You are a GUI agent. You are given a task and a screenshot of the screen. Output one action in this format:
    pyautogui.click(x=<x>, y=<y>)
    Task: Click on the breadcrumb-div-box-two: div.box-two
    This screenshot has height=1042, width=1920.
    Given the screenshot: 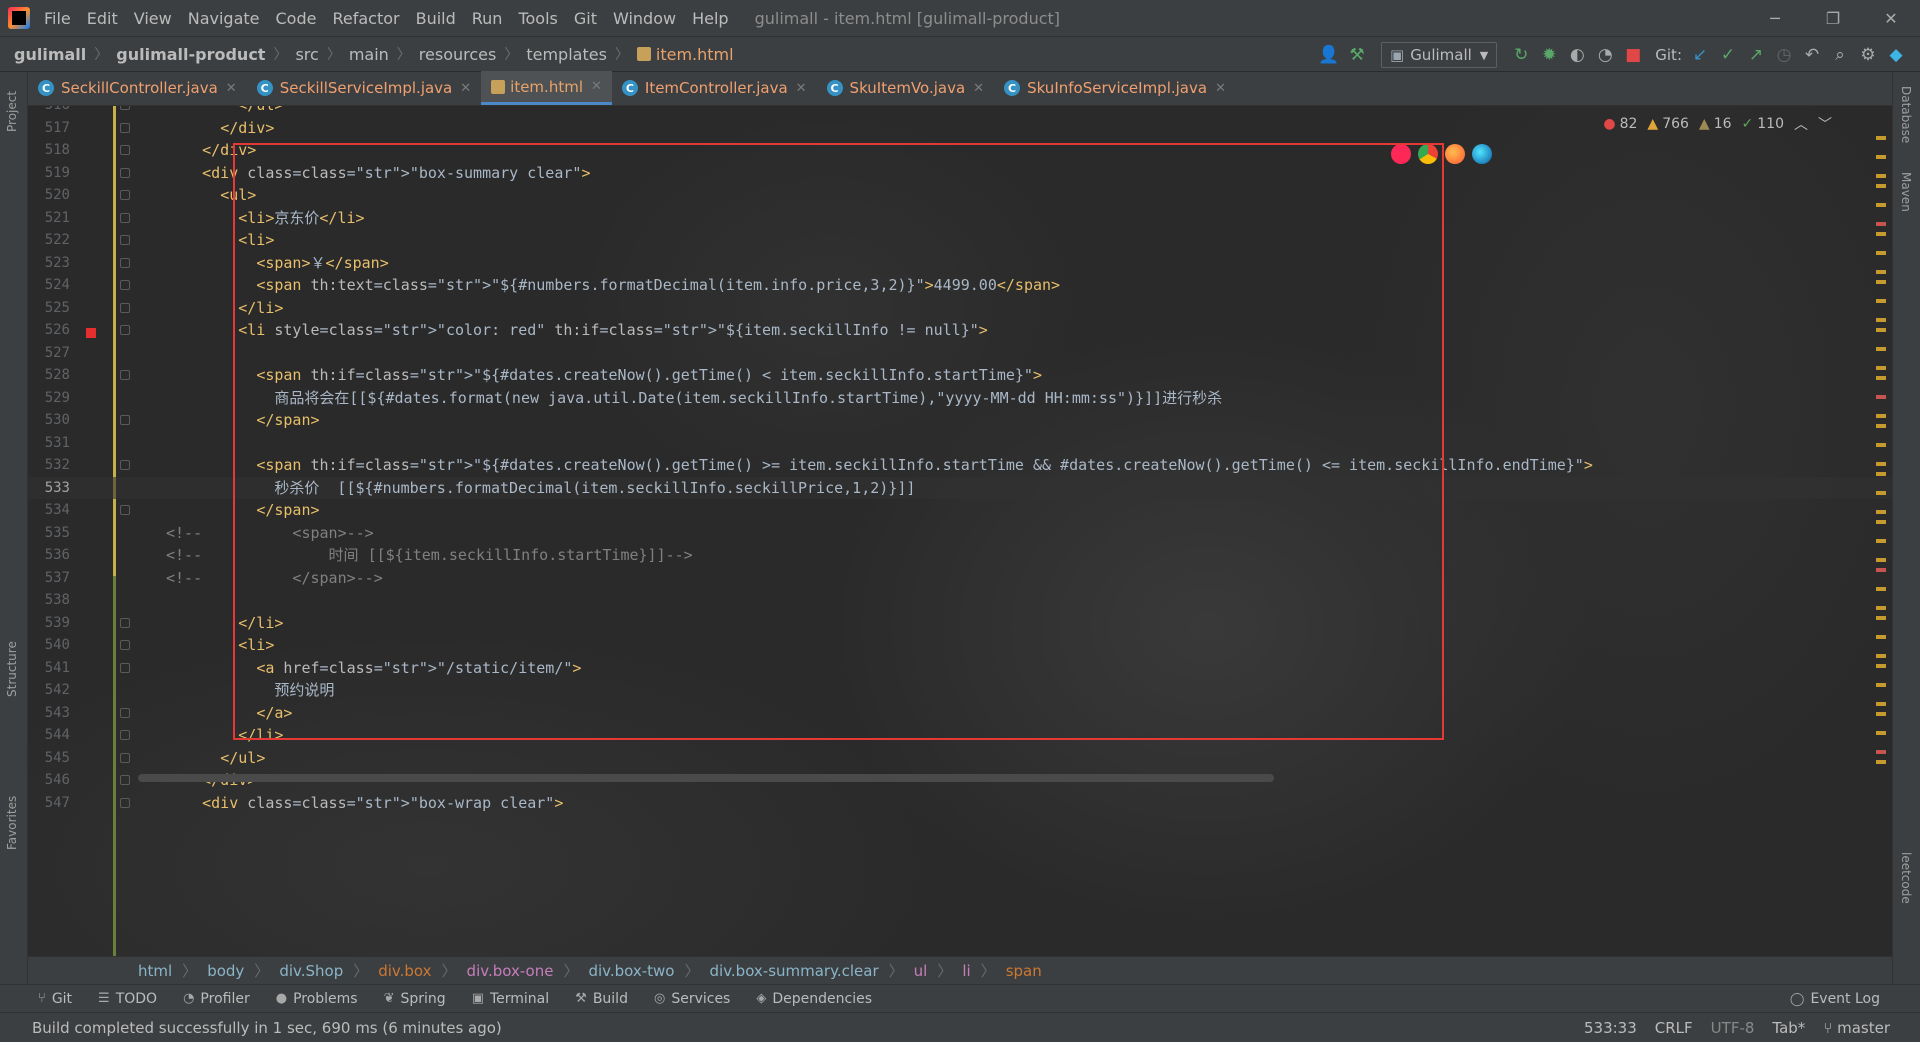 What is the action you would take?
    pyautogui.click(x=631, y=971)
    